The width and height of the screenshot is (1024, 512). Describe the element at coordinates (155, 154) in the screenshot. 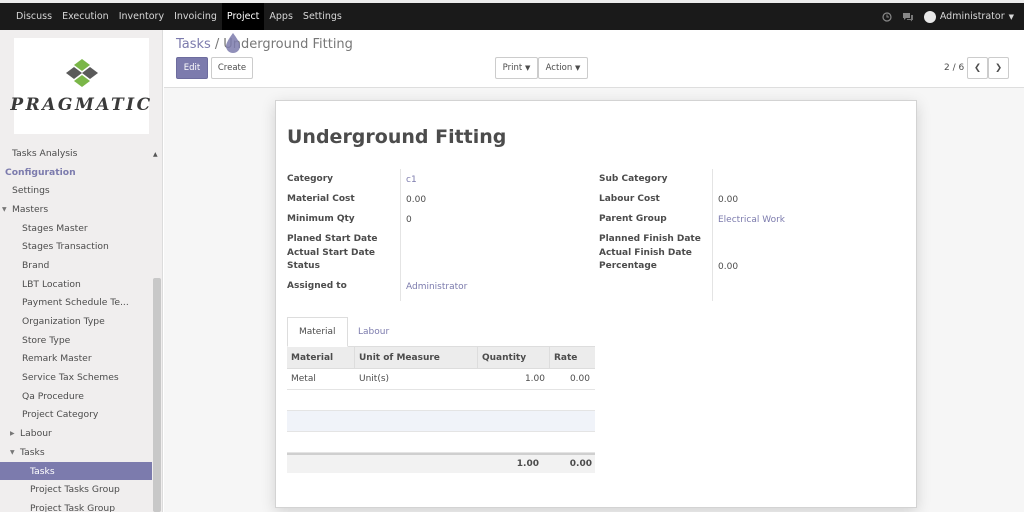

I see `collapse-caret-icon: ▲` at that location.